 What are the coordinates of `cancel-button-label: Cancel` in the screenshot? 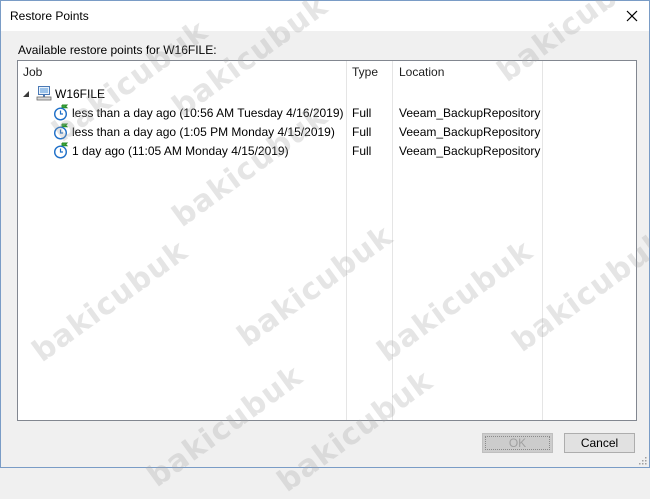 It's located at (599, 443).